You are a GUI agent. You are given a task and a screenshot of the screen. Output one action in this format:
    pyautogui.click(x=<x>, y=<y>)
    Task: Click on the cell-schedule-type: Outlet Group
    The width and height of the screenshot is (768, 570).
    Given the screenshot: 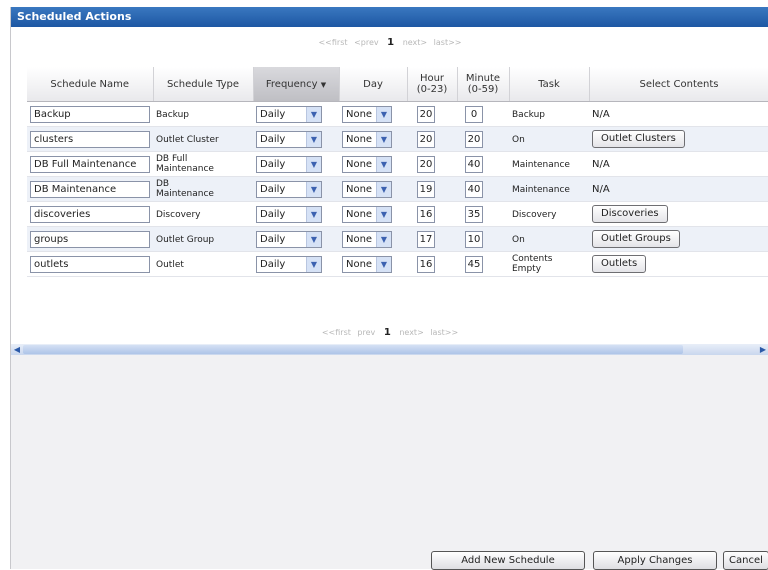 What is the action you would take?
    pyautogui.click(x=203, y=239)
    